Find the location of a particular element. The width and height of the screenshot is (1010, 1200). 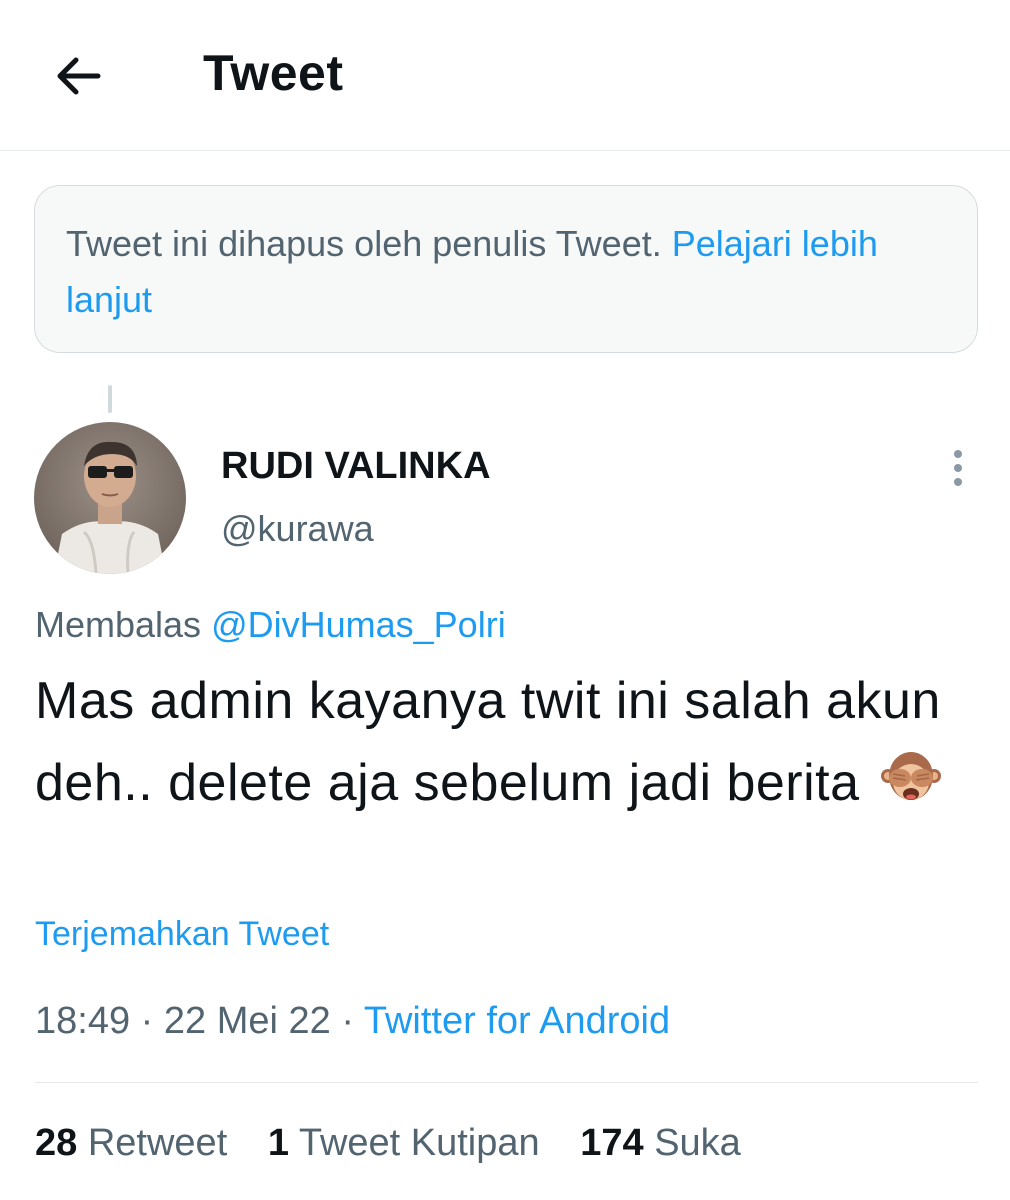

page-title: Tweet is located at coordinates (273, 73).